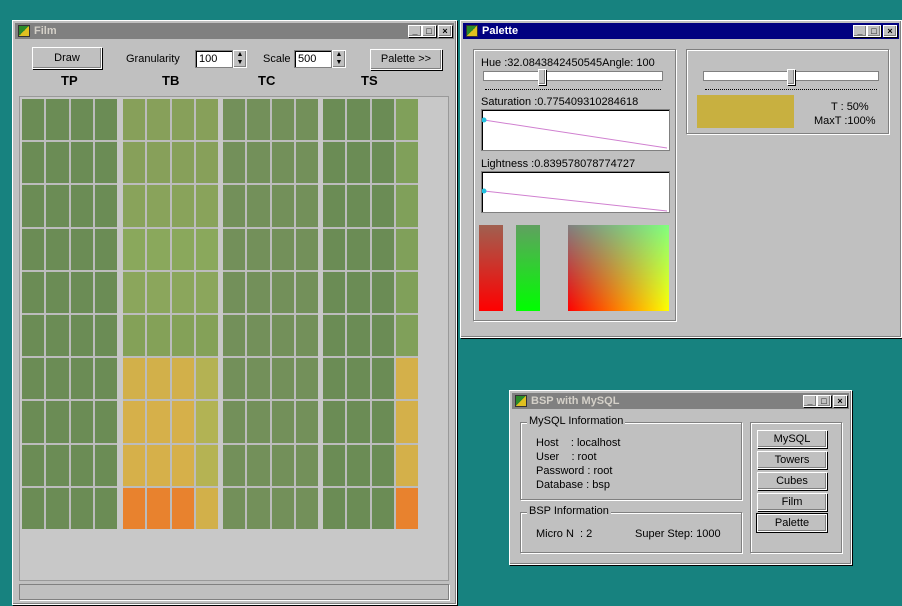 The height and width of the screenshot is (606, 902). I want to click on film-grid-tc, so click(270, 314).